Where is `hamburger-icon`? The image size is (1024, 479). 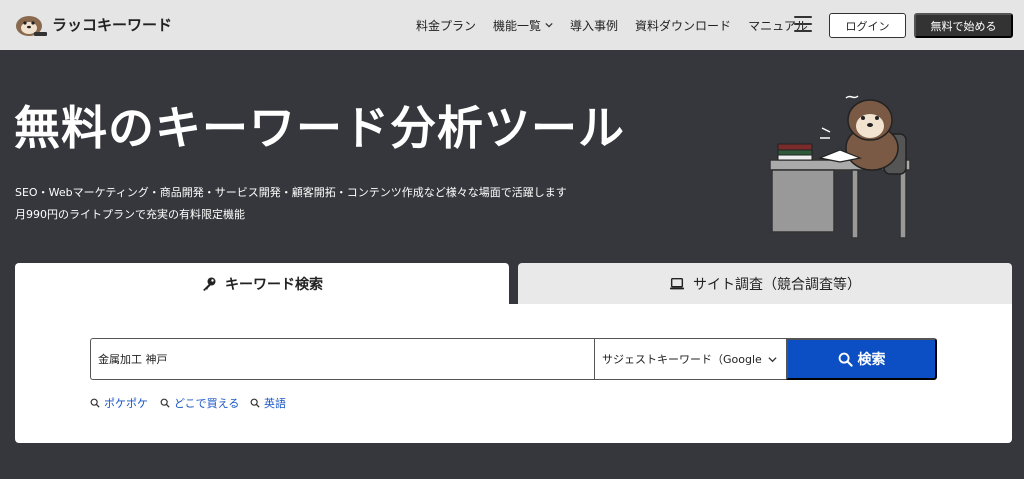 hamburger-icon is located at coordinates (803, 24).